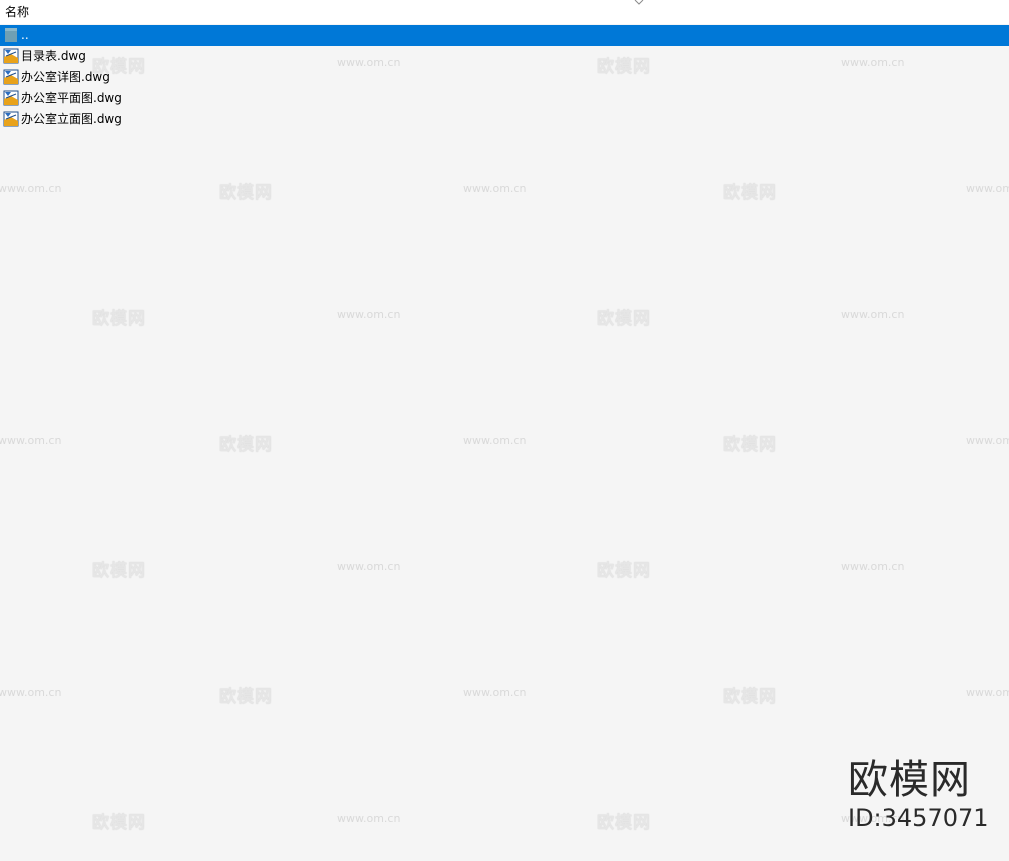 The width and height of the screenshot is (1009, 861). What do you see at coordinates (504, 35) in the screenshot?
I see `list-item-parent-folder: ..` at bounding box center [504, 35].